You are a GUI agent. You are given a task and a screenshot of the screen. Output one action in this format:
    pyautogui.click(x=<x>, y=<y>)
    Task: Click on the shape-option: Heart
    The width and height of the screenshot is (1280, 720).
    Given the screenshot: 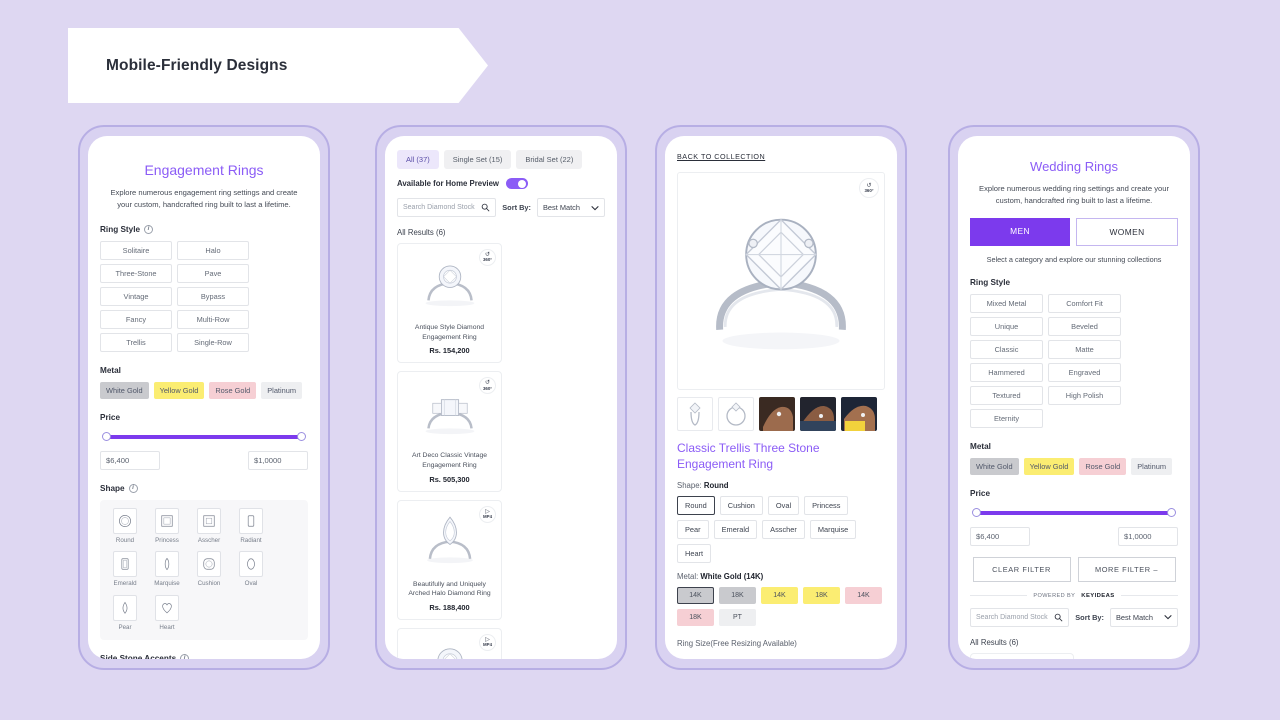 What is the action you would take?
    pyautogui.click(x=167, y=613)
    